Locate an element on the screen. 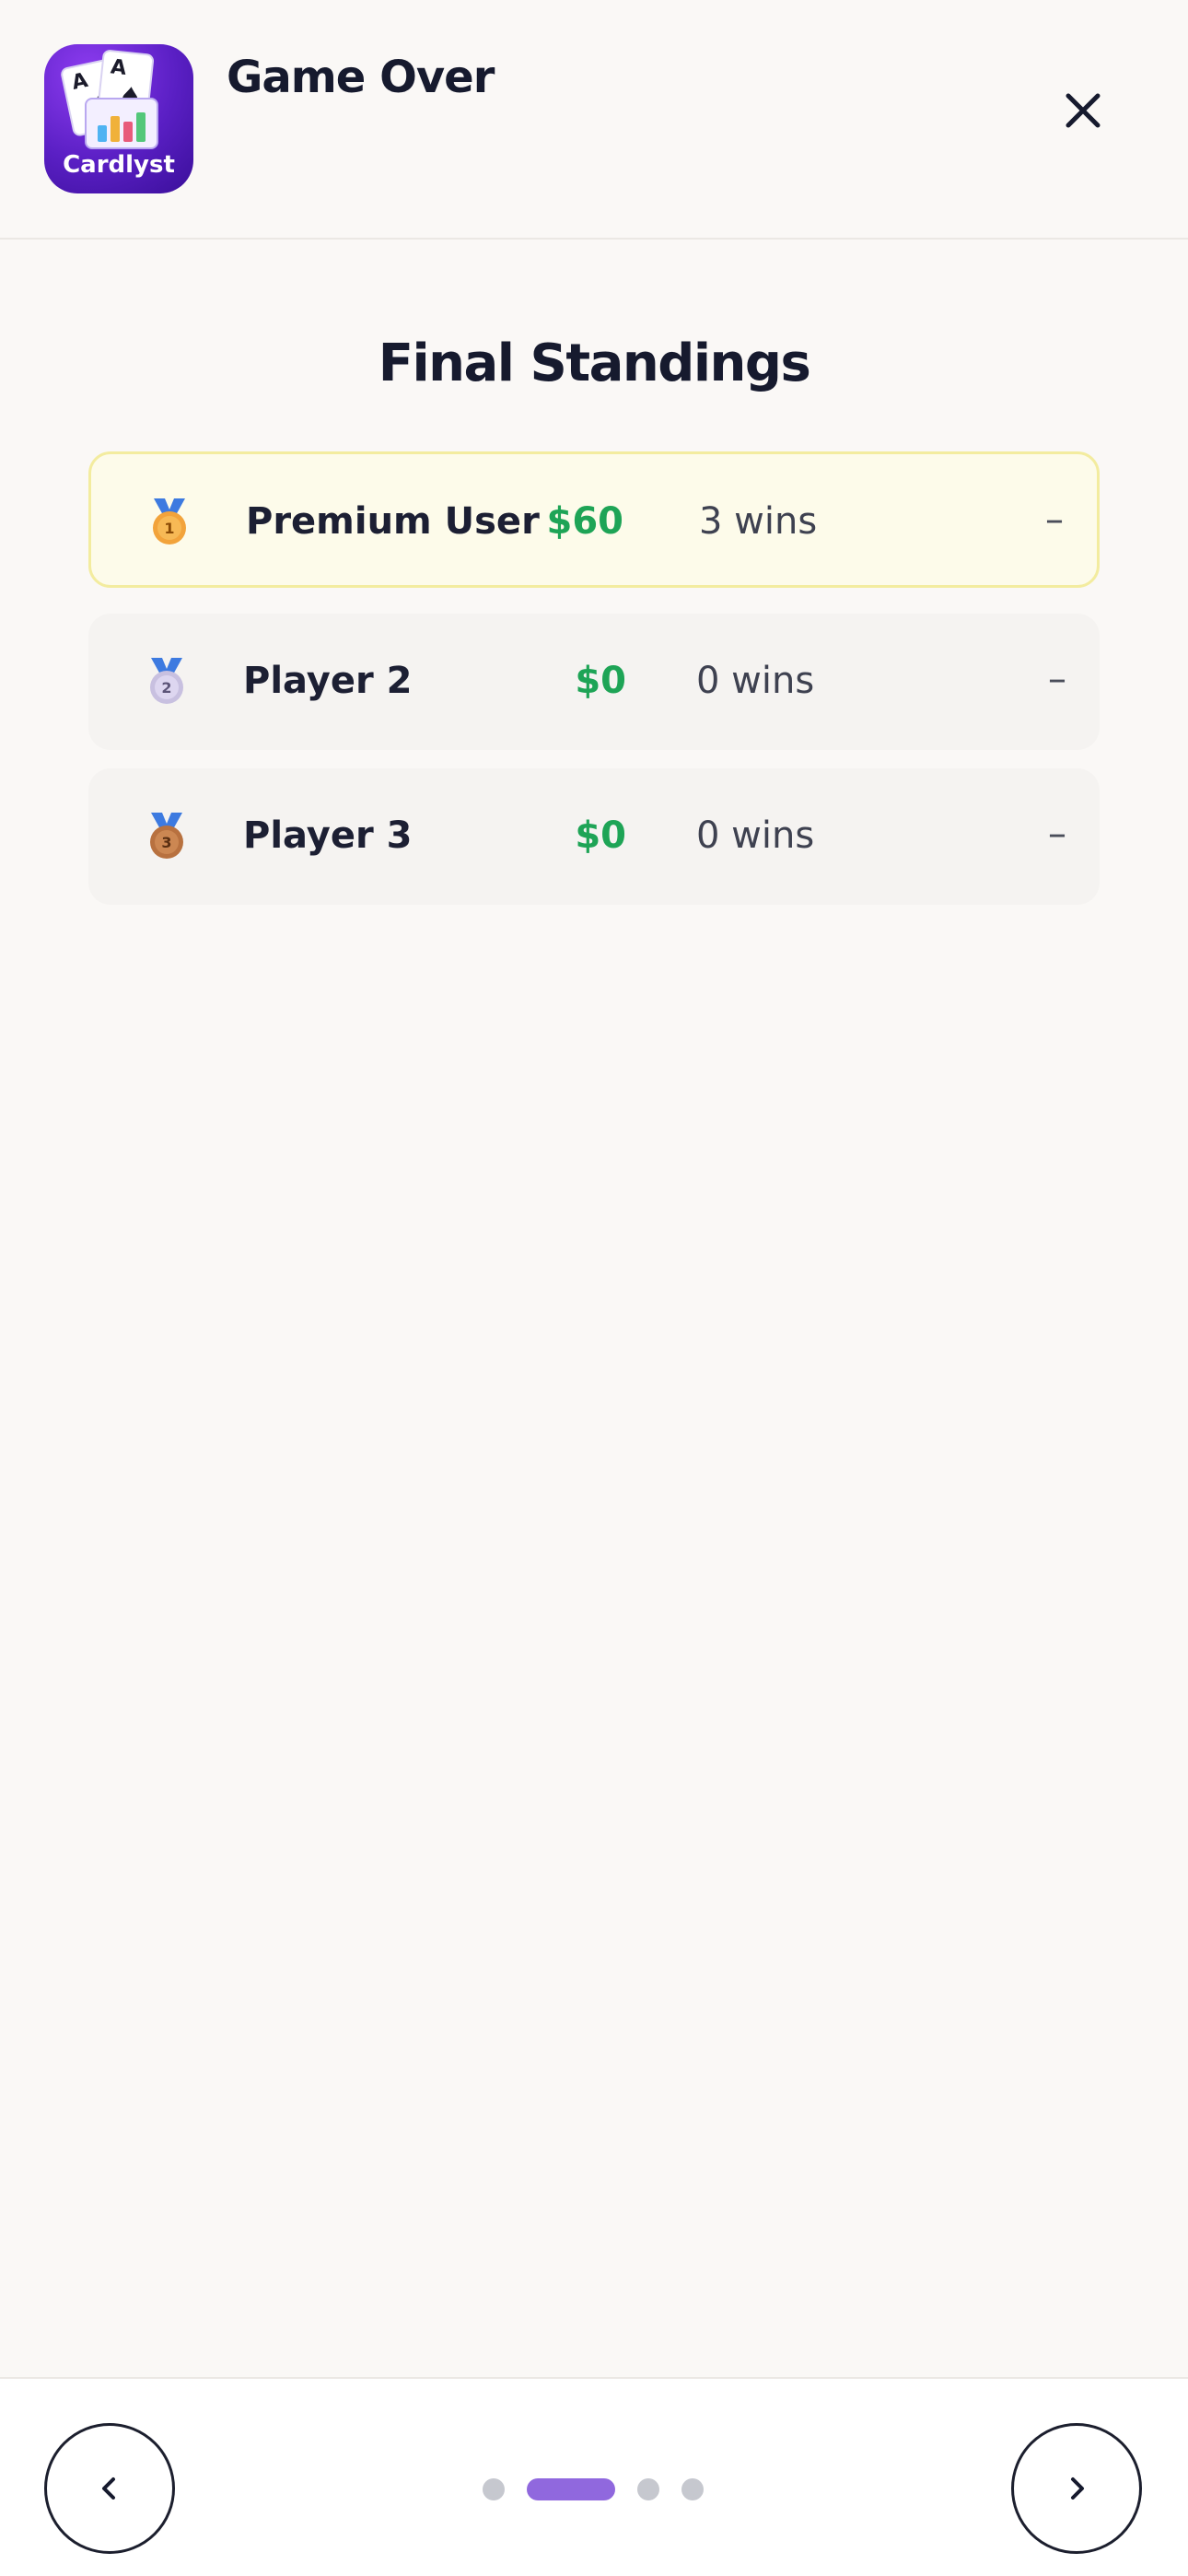  medal-bronze-icon: 3 is located at coordinates (166, 836).